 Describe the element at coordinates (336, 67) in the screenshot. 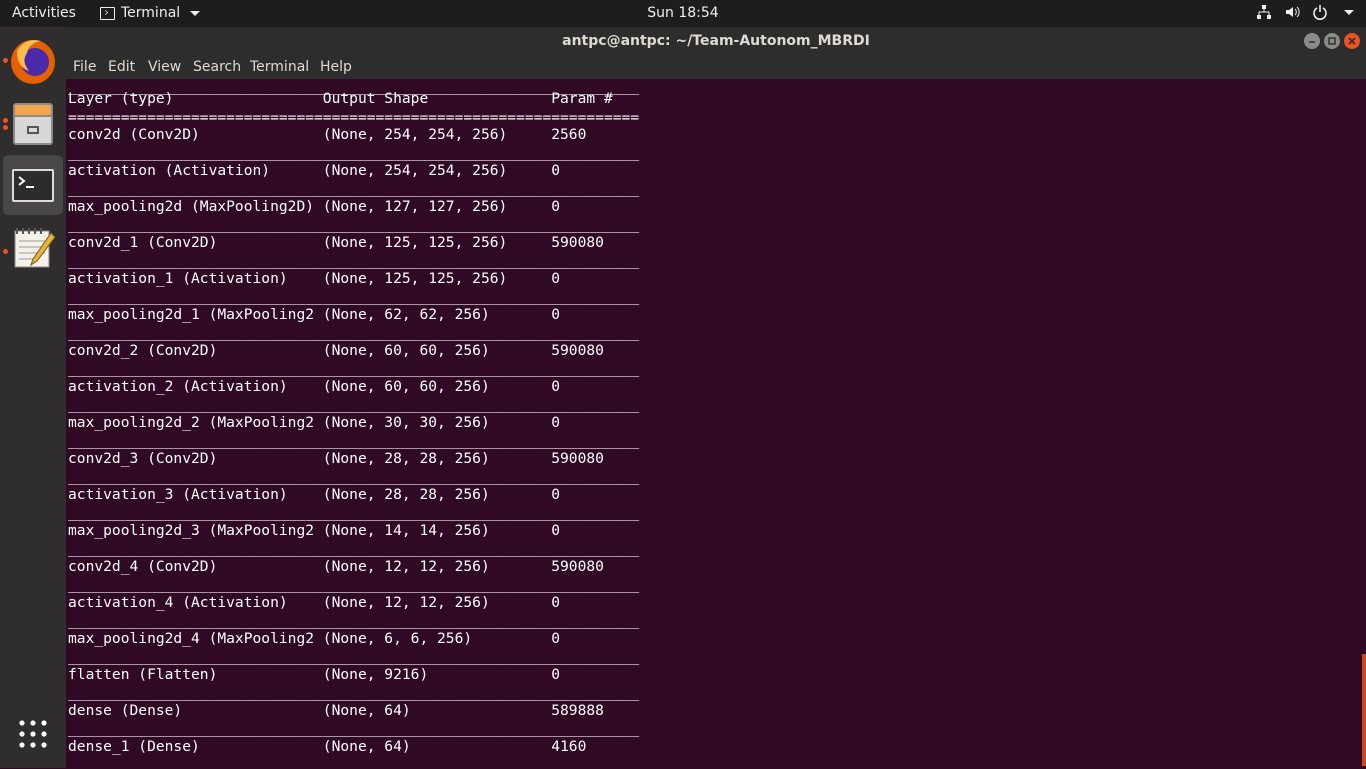

I see `menu-help: Help` at that location.